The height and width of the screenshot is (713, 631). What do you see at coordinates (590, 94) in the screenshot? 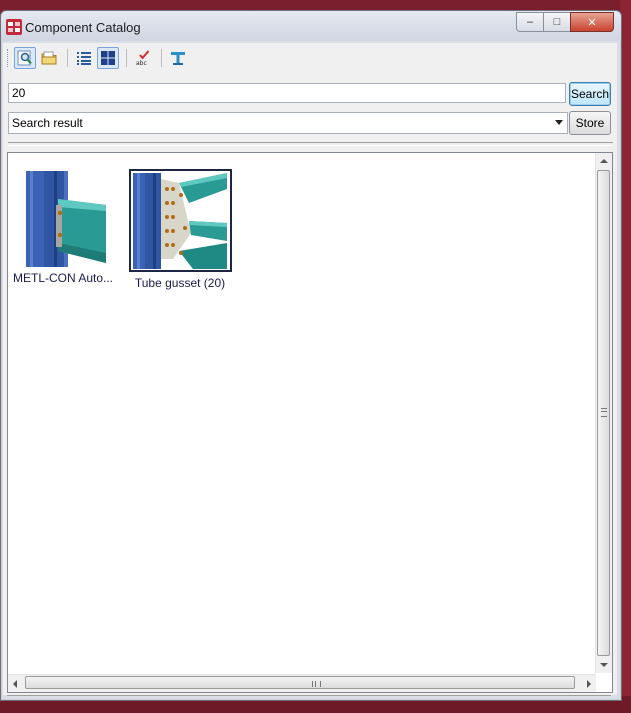
I see `search-button: Search` at bounding box center [590, 94].